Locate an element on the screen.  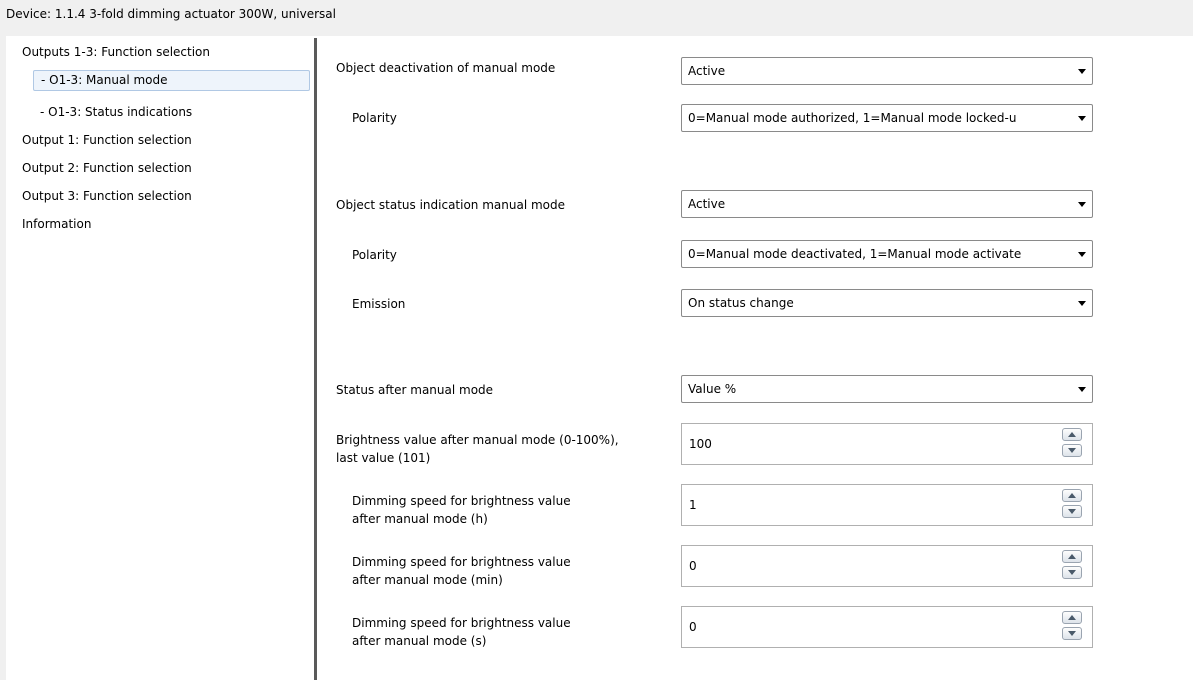
status-after-manual-label: Status after manual mode is located at coordinates (415, 390).